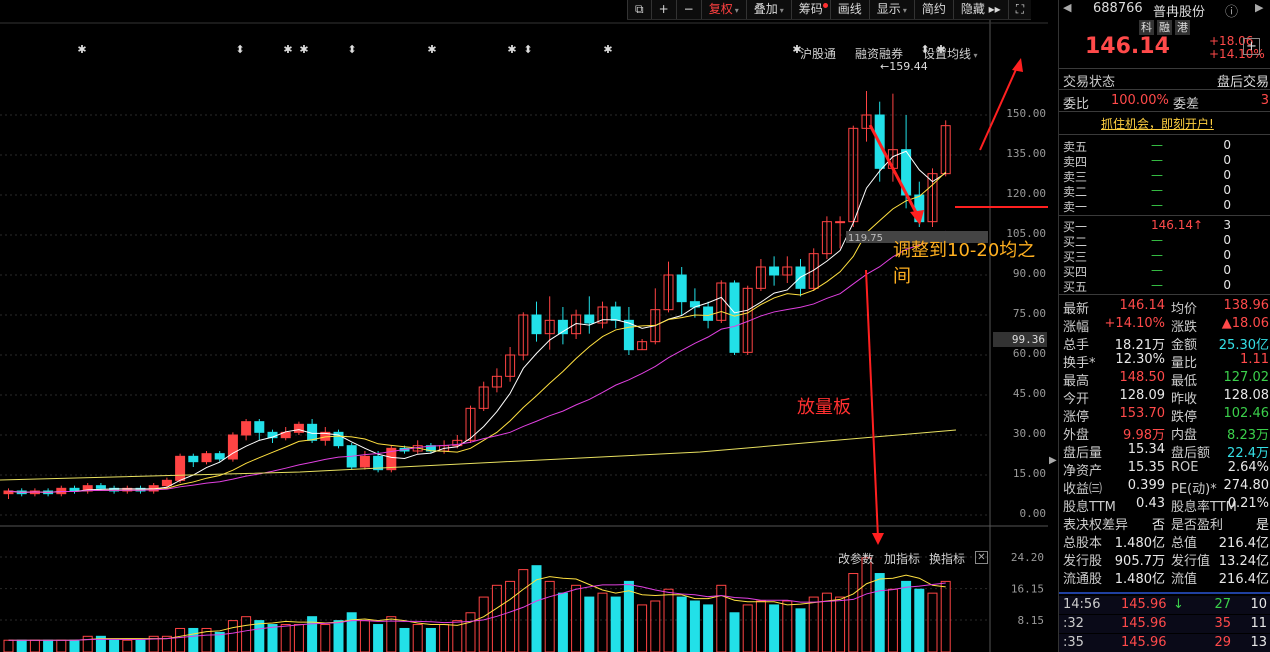  Describe the element at coordinates (1177, 225) in the screenshot. I see `level-price: 146.14↑` at that location.